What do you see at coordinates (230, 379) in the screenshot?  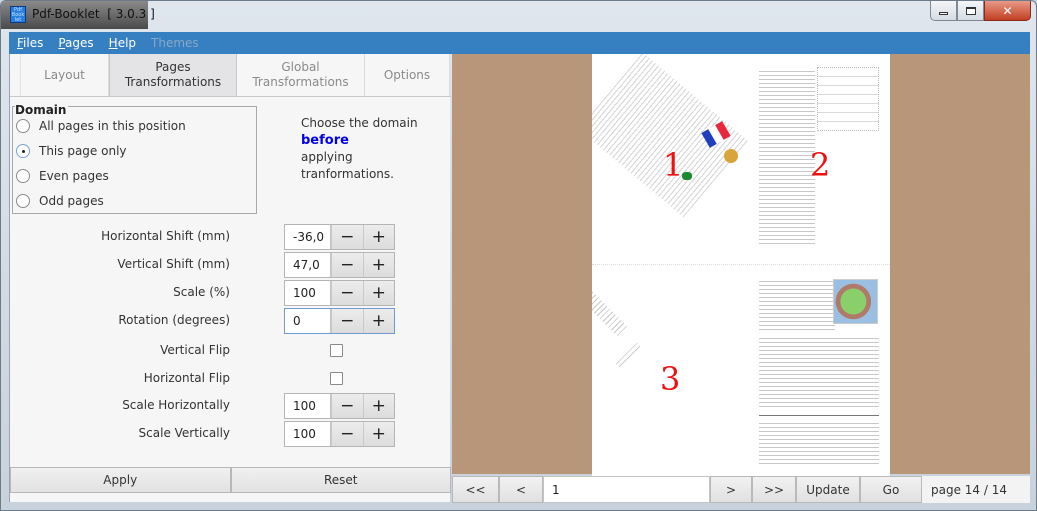 I see `horizontal-flip-row: Horizontal Flip` at bounding box center [230, 379].